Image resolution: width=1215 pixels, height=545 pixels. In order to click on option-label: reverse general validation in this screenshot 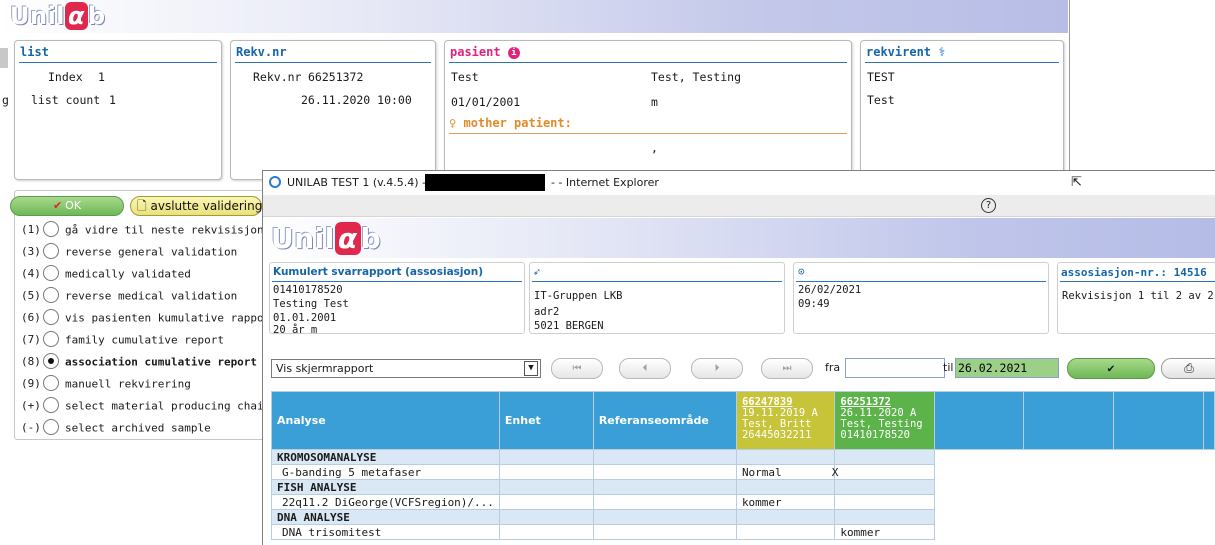, I will do `click(151, 252)`.